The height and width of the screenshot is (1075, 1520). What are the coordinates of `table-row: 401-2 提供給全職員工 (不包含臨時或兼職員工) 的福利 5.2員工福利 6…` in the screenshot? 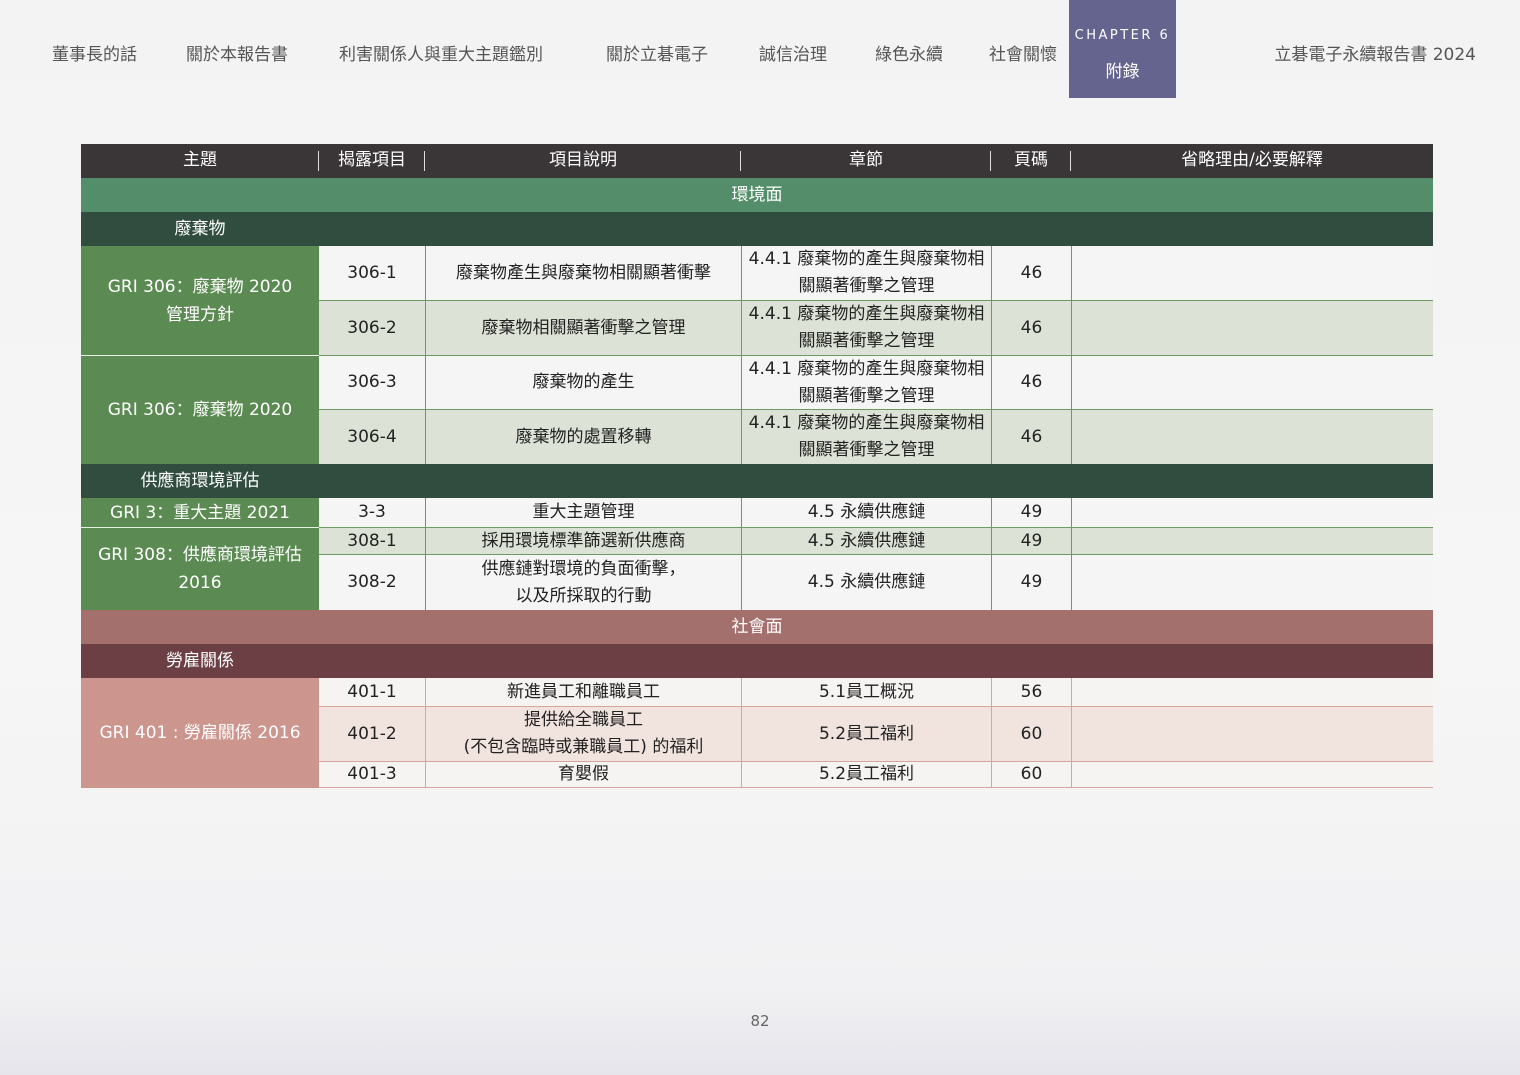 It's located at (876, 734).